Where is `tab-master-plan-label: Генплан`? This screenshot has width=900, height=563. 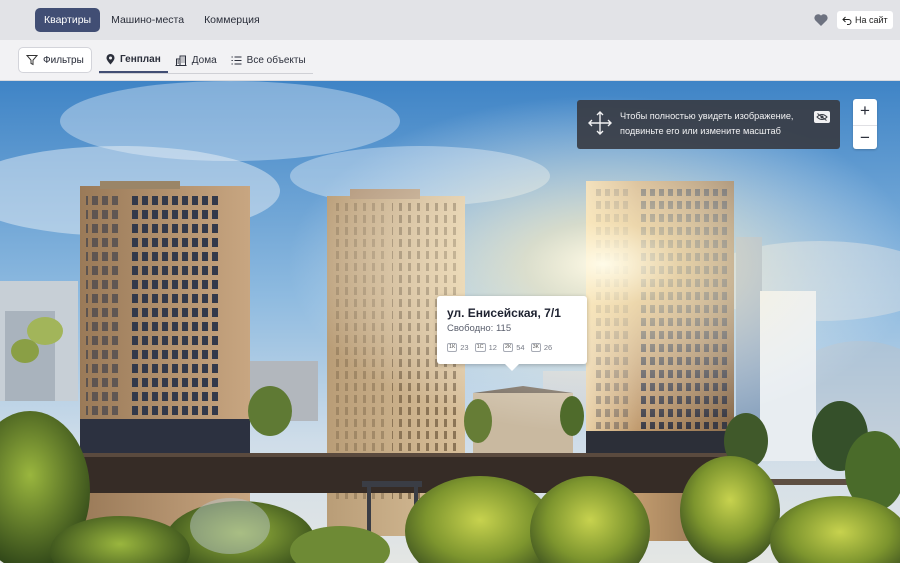
tab-master-plan-label: Генплан is located at coordinates (140, 59).